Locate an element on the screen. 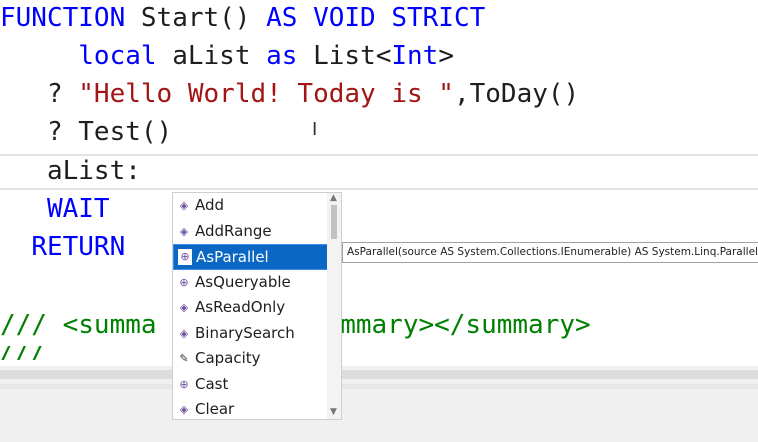 This screenshot has width=758, height=442. completion-item: ◈ Add is located at coordinates (250, 206).